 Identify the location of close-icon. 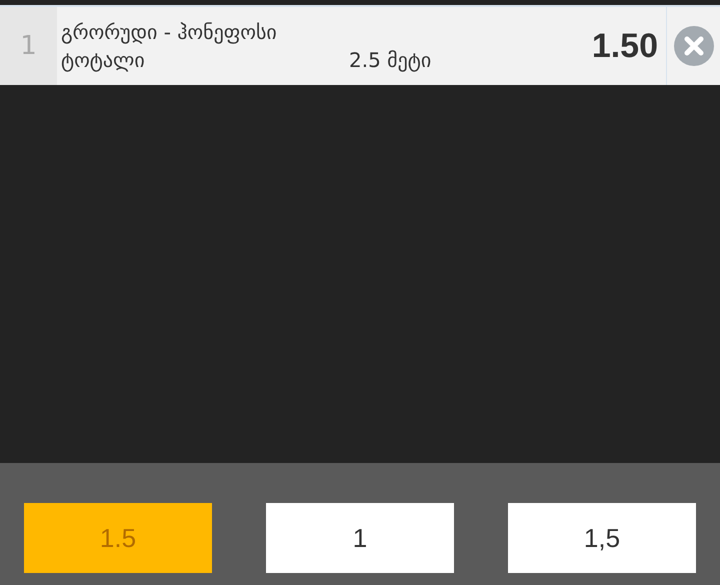
(694, 46).